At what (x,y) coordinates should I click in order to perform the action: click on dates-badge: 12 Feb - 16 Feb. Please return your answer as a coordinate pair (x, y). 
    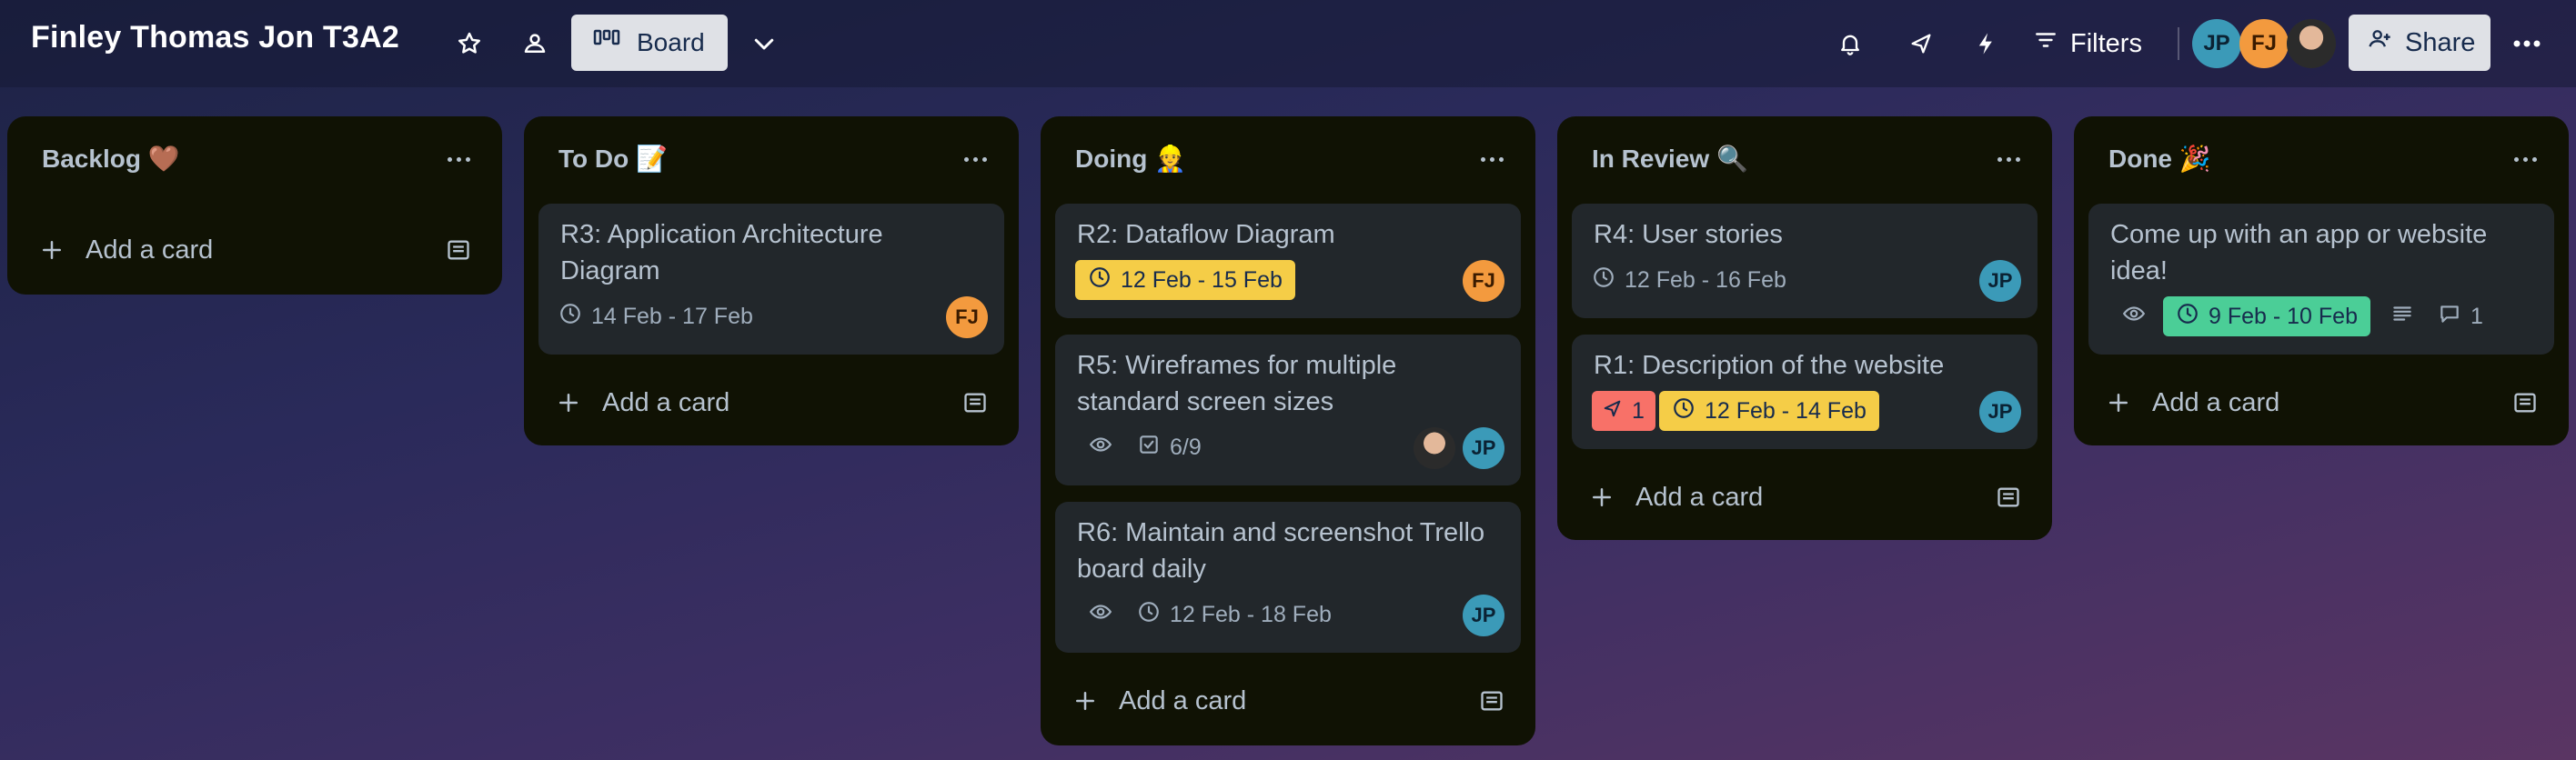
    Looking at the image, I should click on (1689, 280).